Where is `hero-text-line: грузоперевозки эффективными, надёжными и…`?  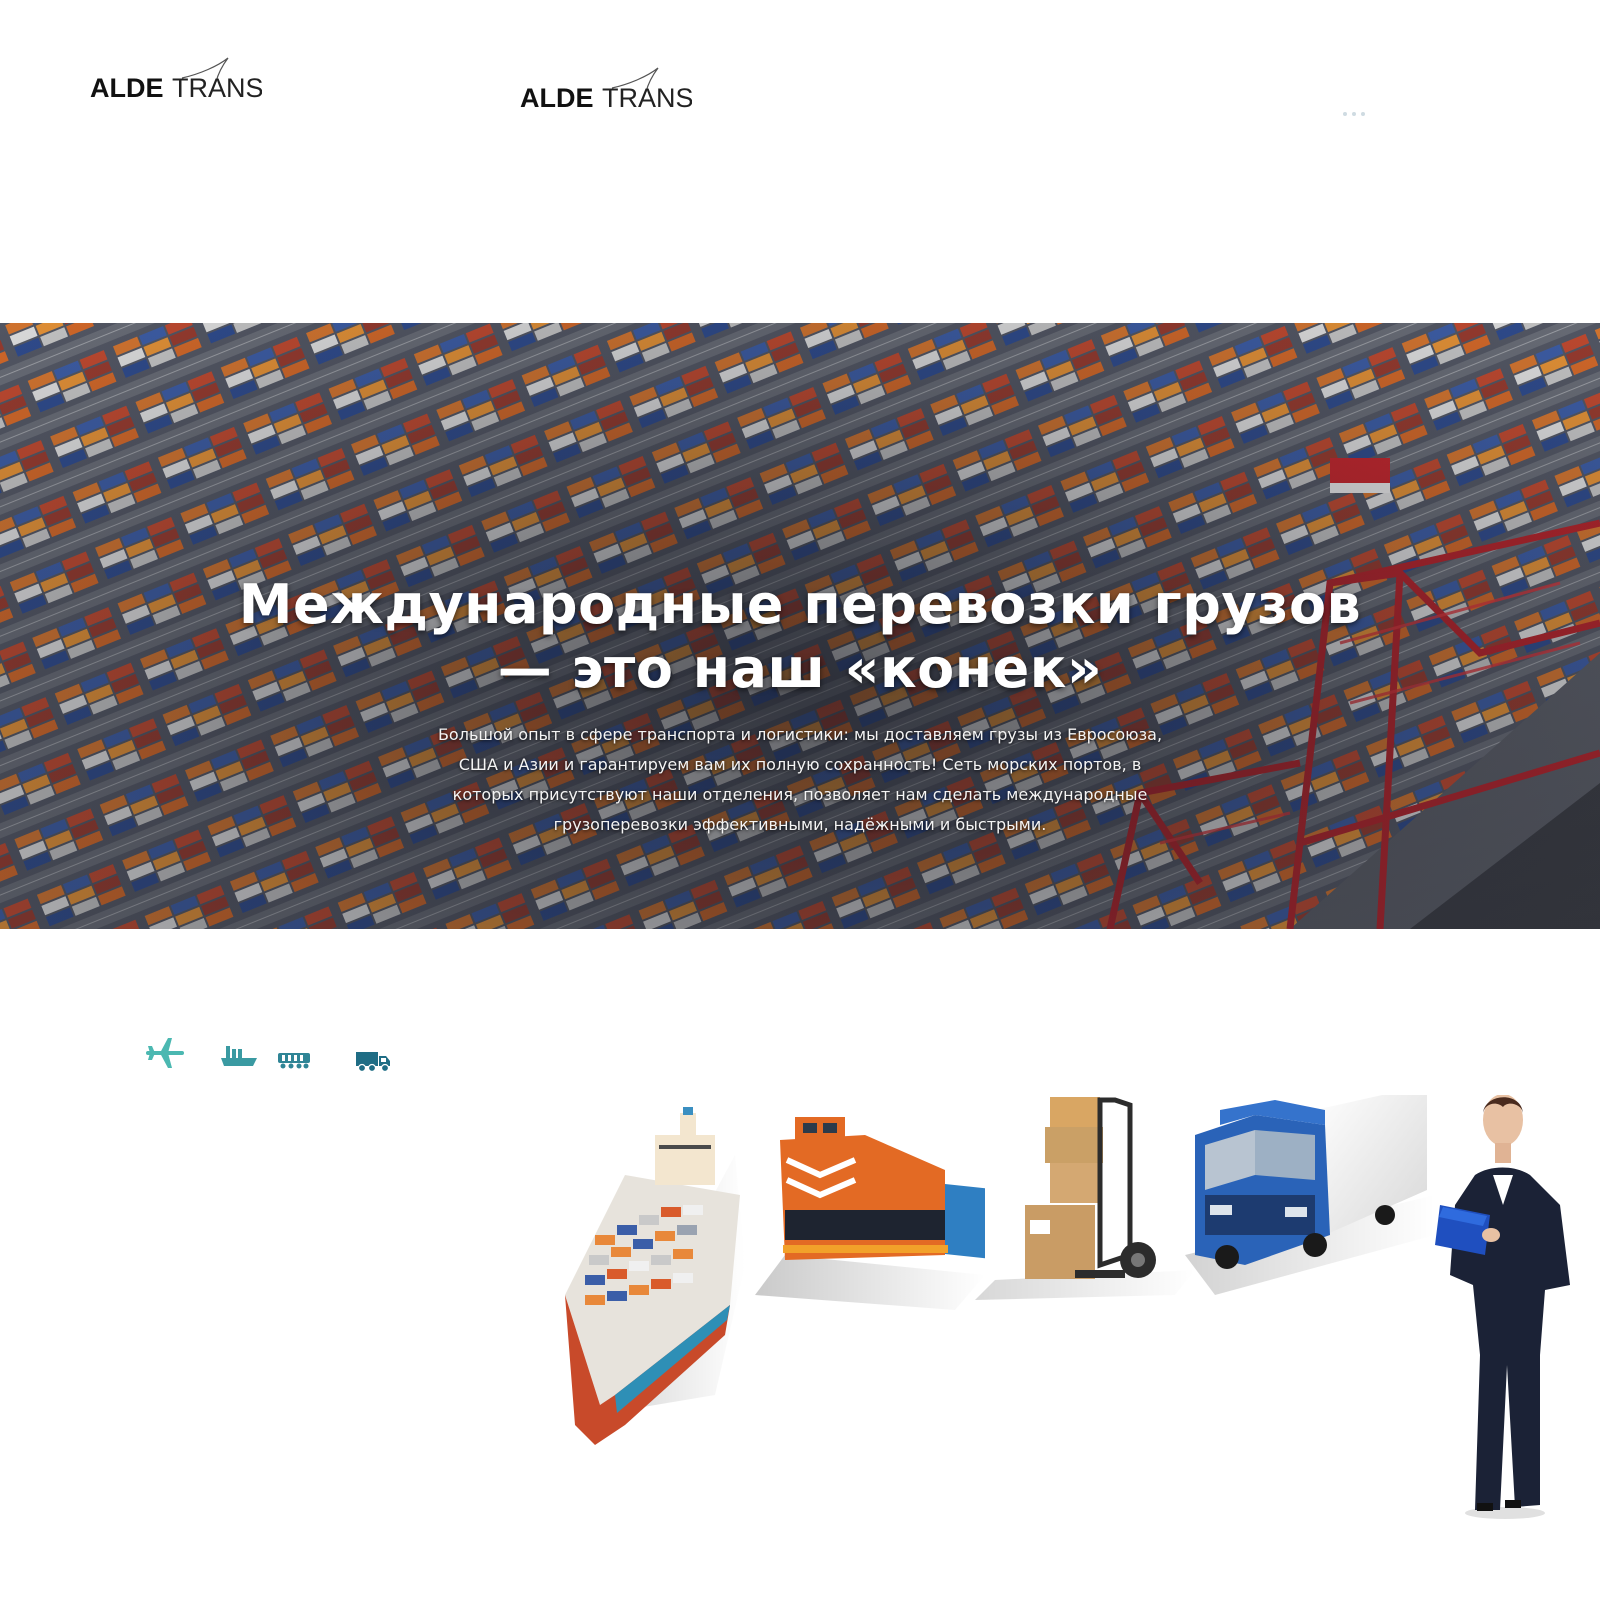
hero-text-line: грузоперевозки эффективными, надёжными и… is located at coordinates (800, 824).